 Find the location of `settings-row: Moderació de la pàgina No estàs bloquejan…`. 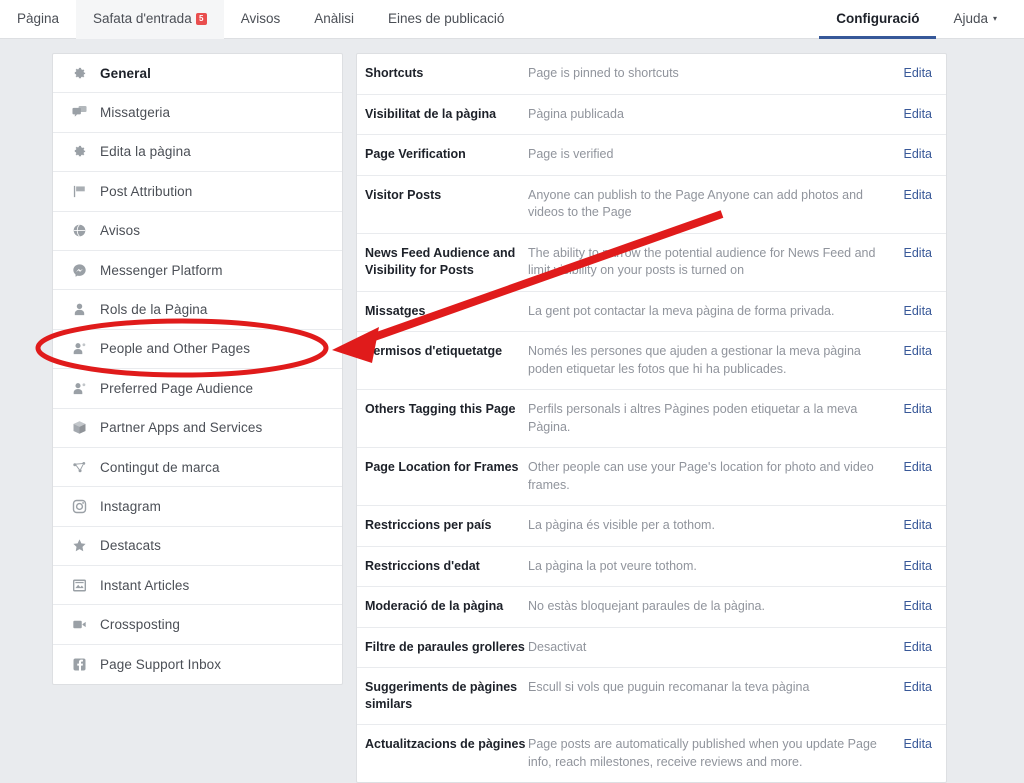

settings-row: Moderació de la pàgina No estàs bloquejan… is located at coordinates (651, 607).